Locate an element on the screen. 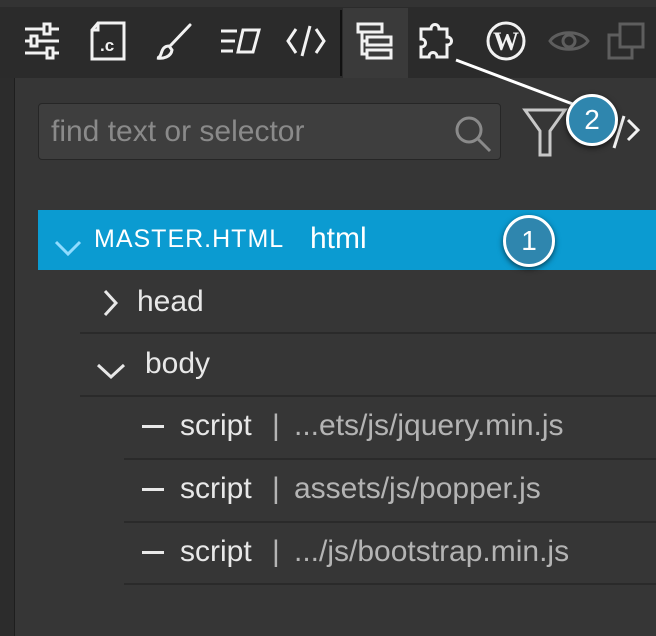 Image resolution: width=656 pixels, height=636 pixels. callout-pointer-line is located at coordinates (517, 83).